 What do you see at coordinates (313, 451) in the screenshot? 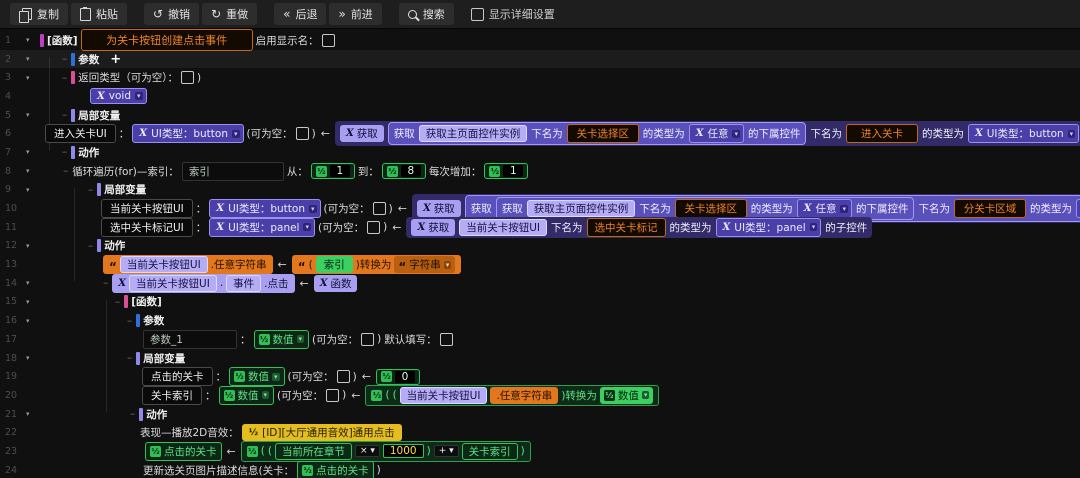
I see `number-ref: 当前所在章节` at bounding box center [313, 451].